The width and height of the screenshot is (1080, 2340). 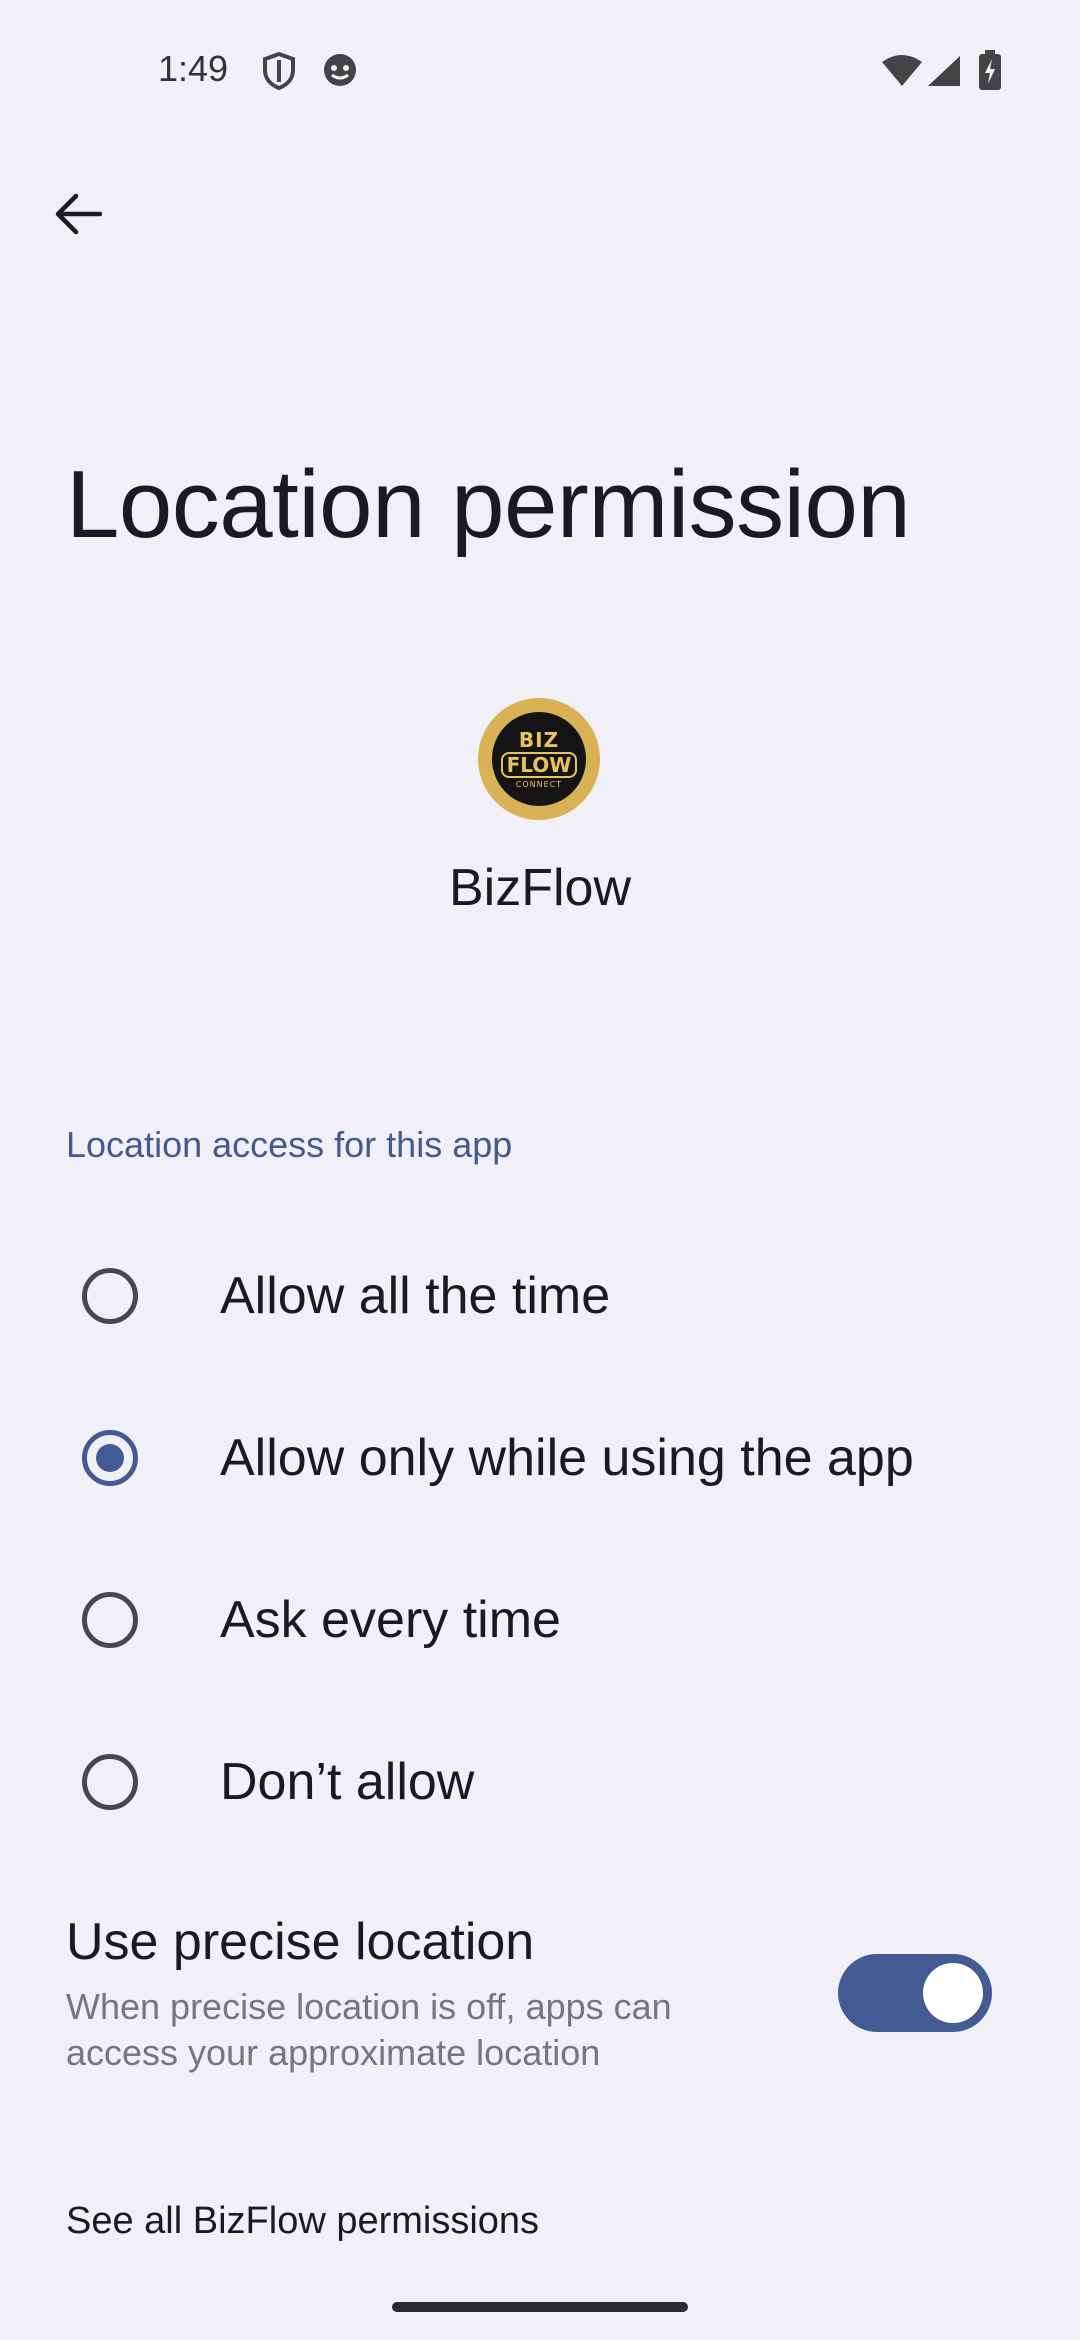 I want to click on back-button, so click(x=78, y=214).